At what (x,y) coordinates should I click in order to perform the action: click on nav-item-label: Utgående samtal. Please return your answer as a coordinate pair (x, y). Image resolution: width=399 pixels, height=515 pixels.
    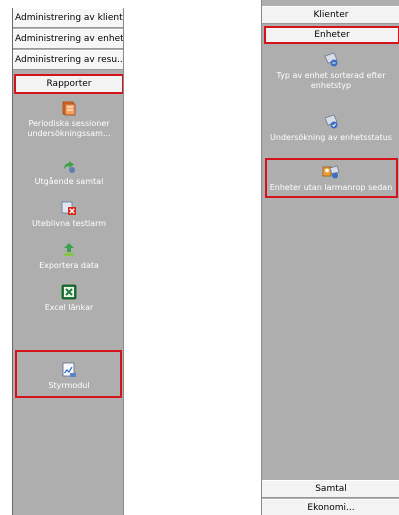
    Looking at the image, I should click on (69, 181).